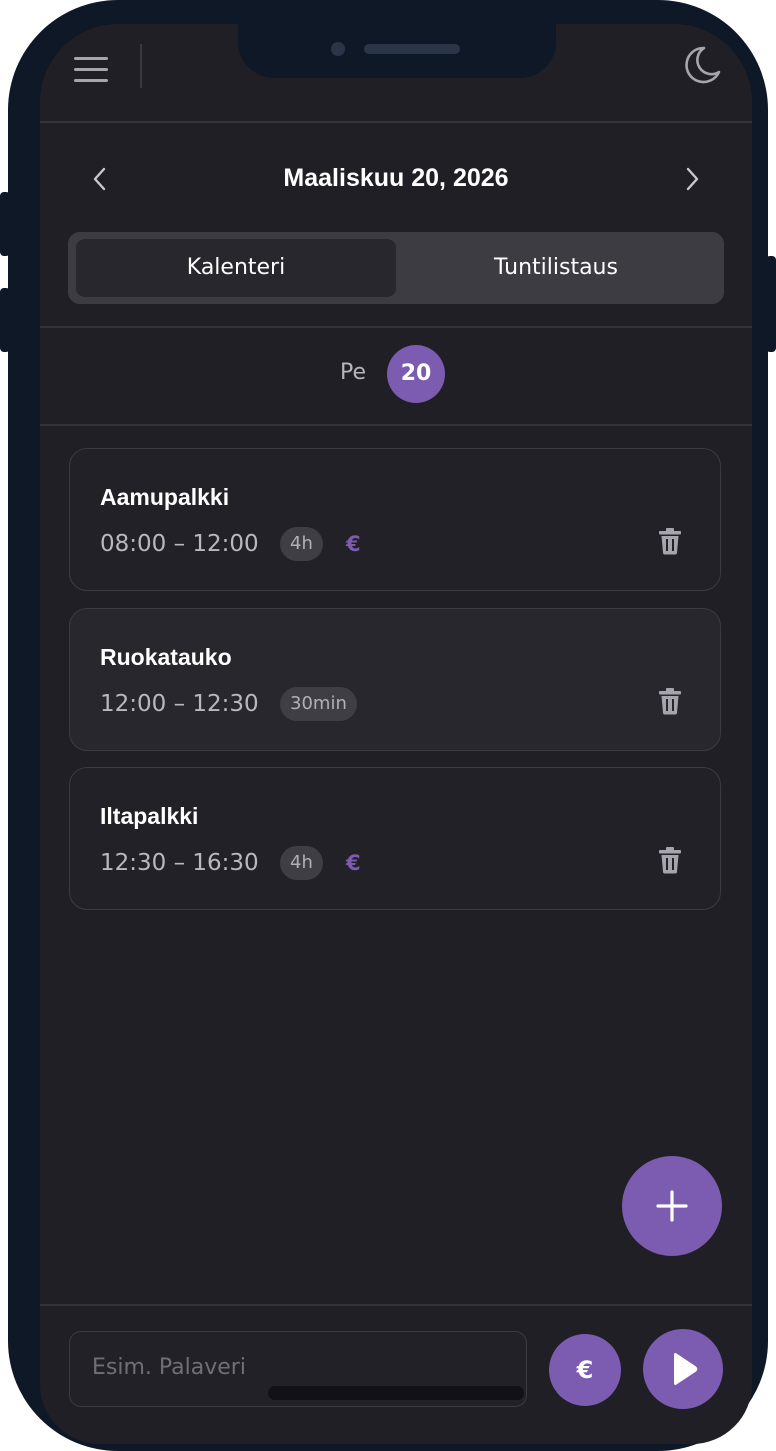 This screenshot has width=776, height=1451. Describe the element at coordinates (702, 65) in the screenshot. I see `moon-icon` at that location.